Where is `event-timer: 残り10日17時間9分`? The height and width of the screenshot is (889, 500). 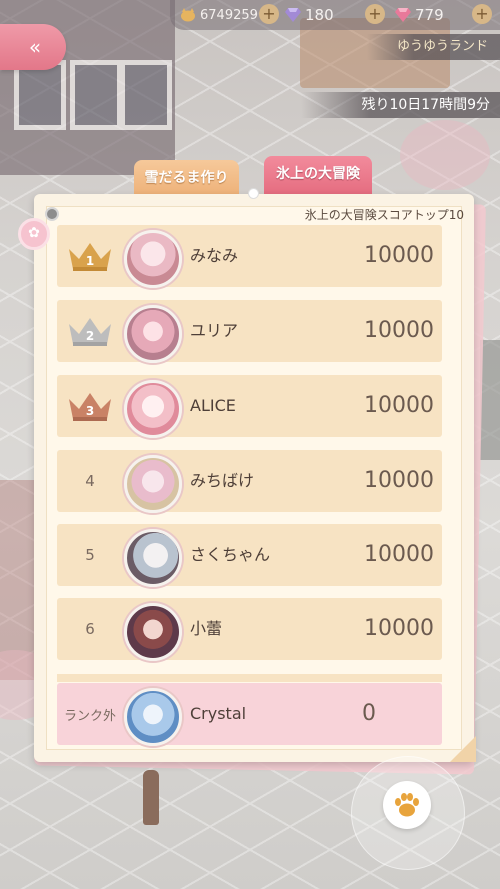
event-timer: 残り10日17時間9分 is located at coordinates (400, 105).